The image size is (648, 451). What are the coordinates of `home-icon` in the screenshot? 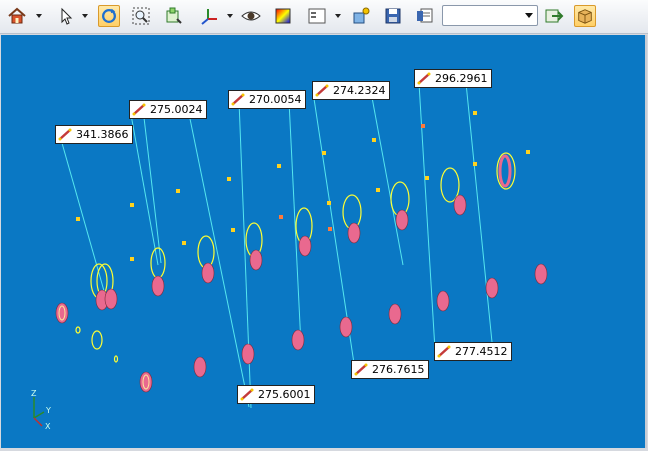 It's located at (17, 16).